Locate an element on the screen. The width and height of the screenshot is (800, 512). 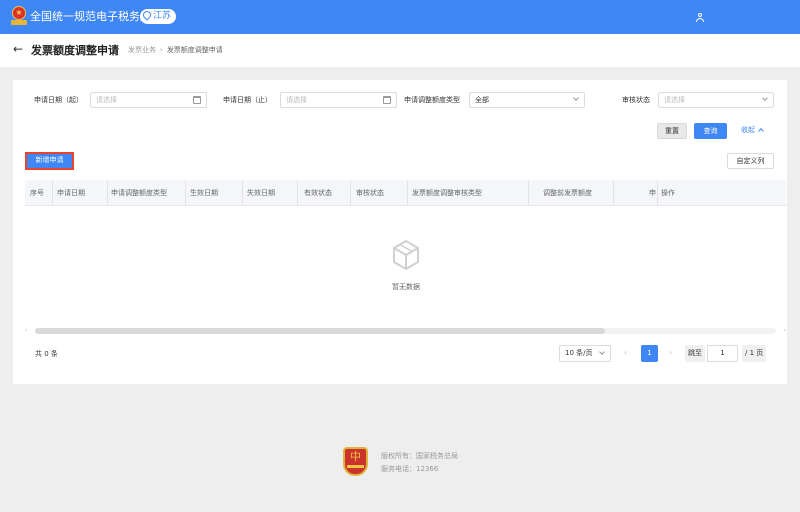
page-number-current: 1 is located at coordinates (649, 353).